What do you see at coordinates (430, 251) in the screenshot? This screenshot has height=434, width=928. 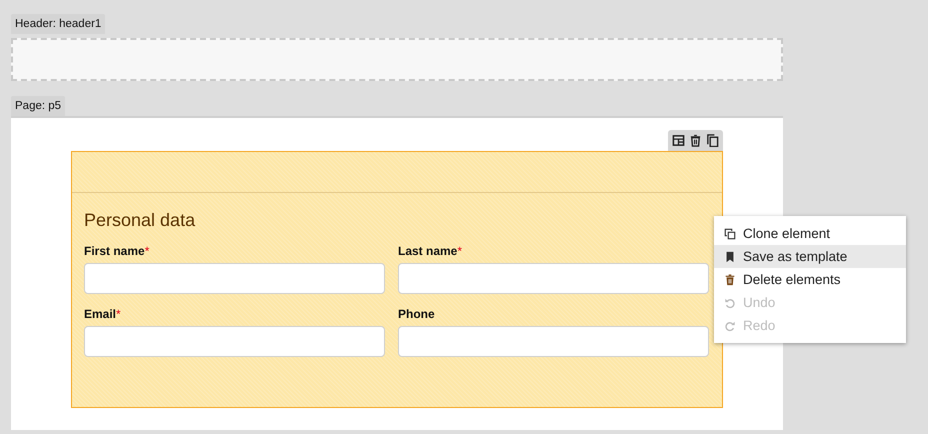 I see `field-label: Last name*` at bounding box center [430, 251].